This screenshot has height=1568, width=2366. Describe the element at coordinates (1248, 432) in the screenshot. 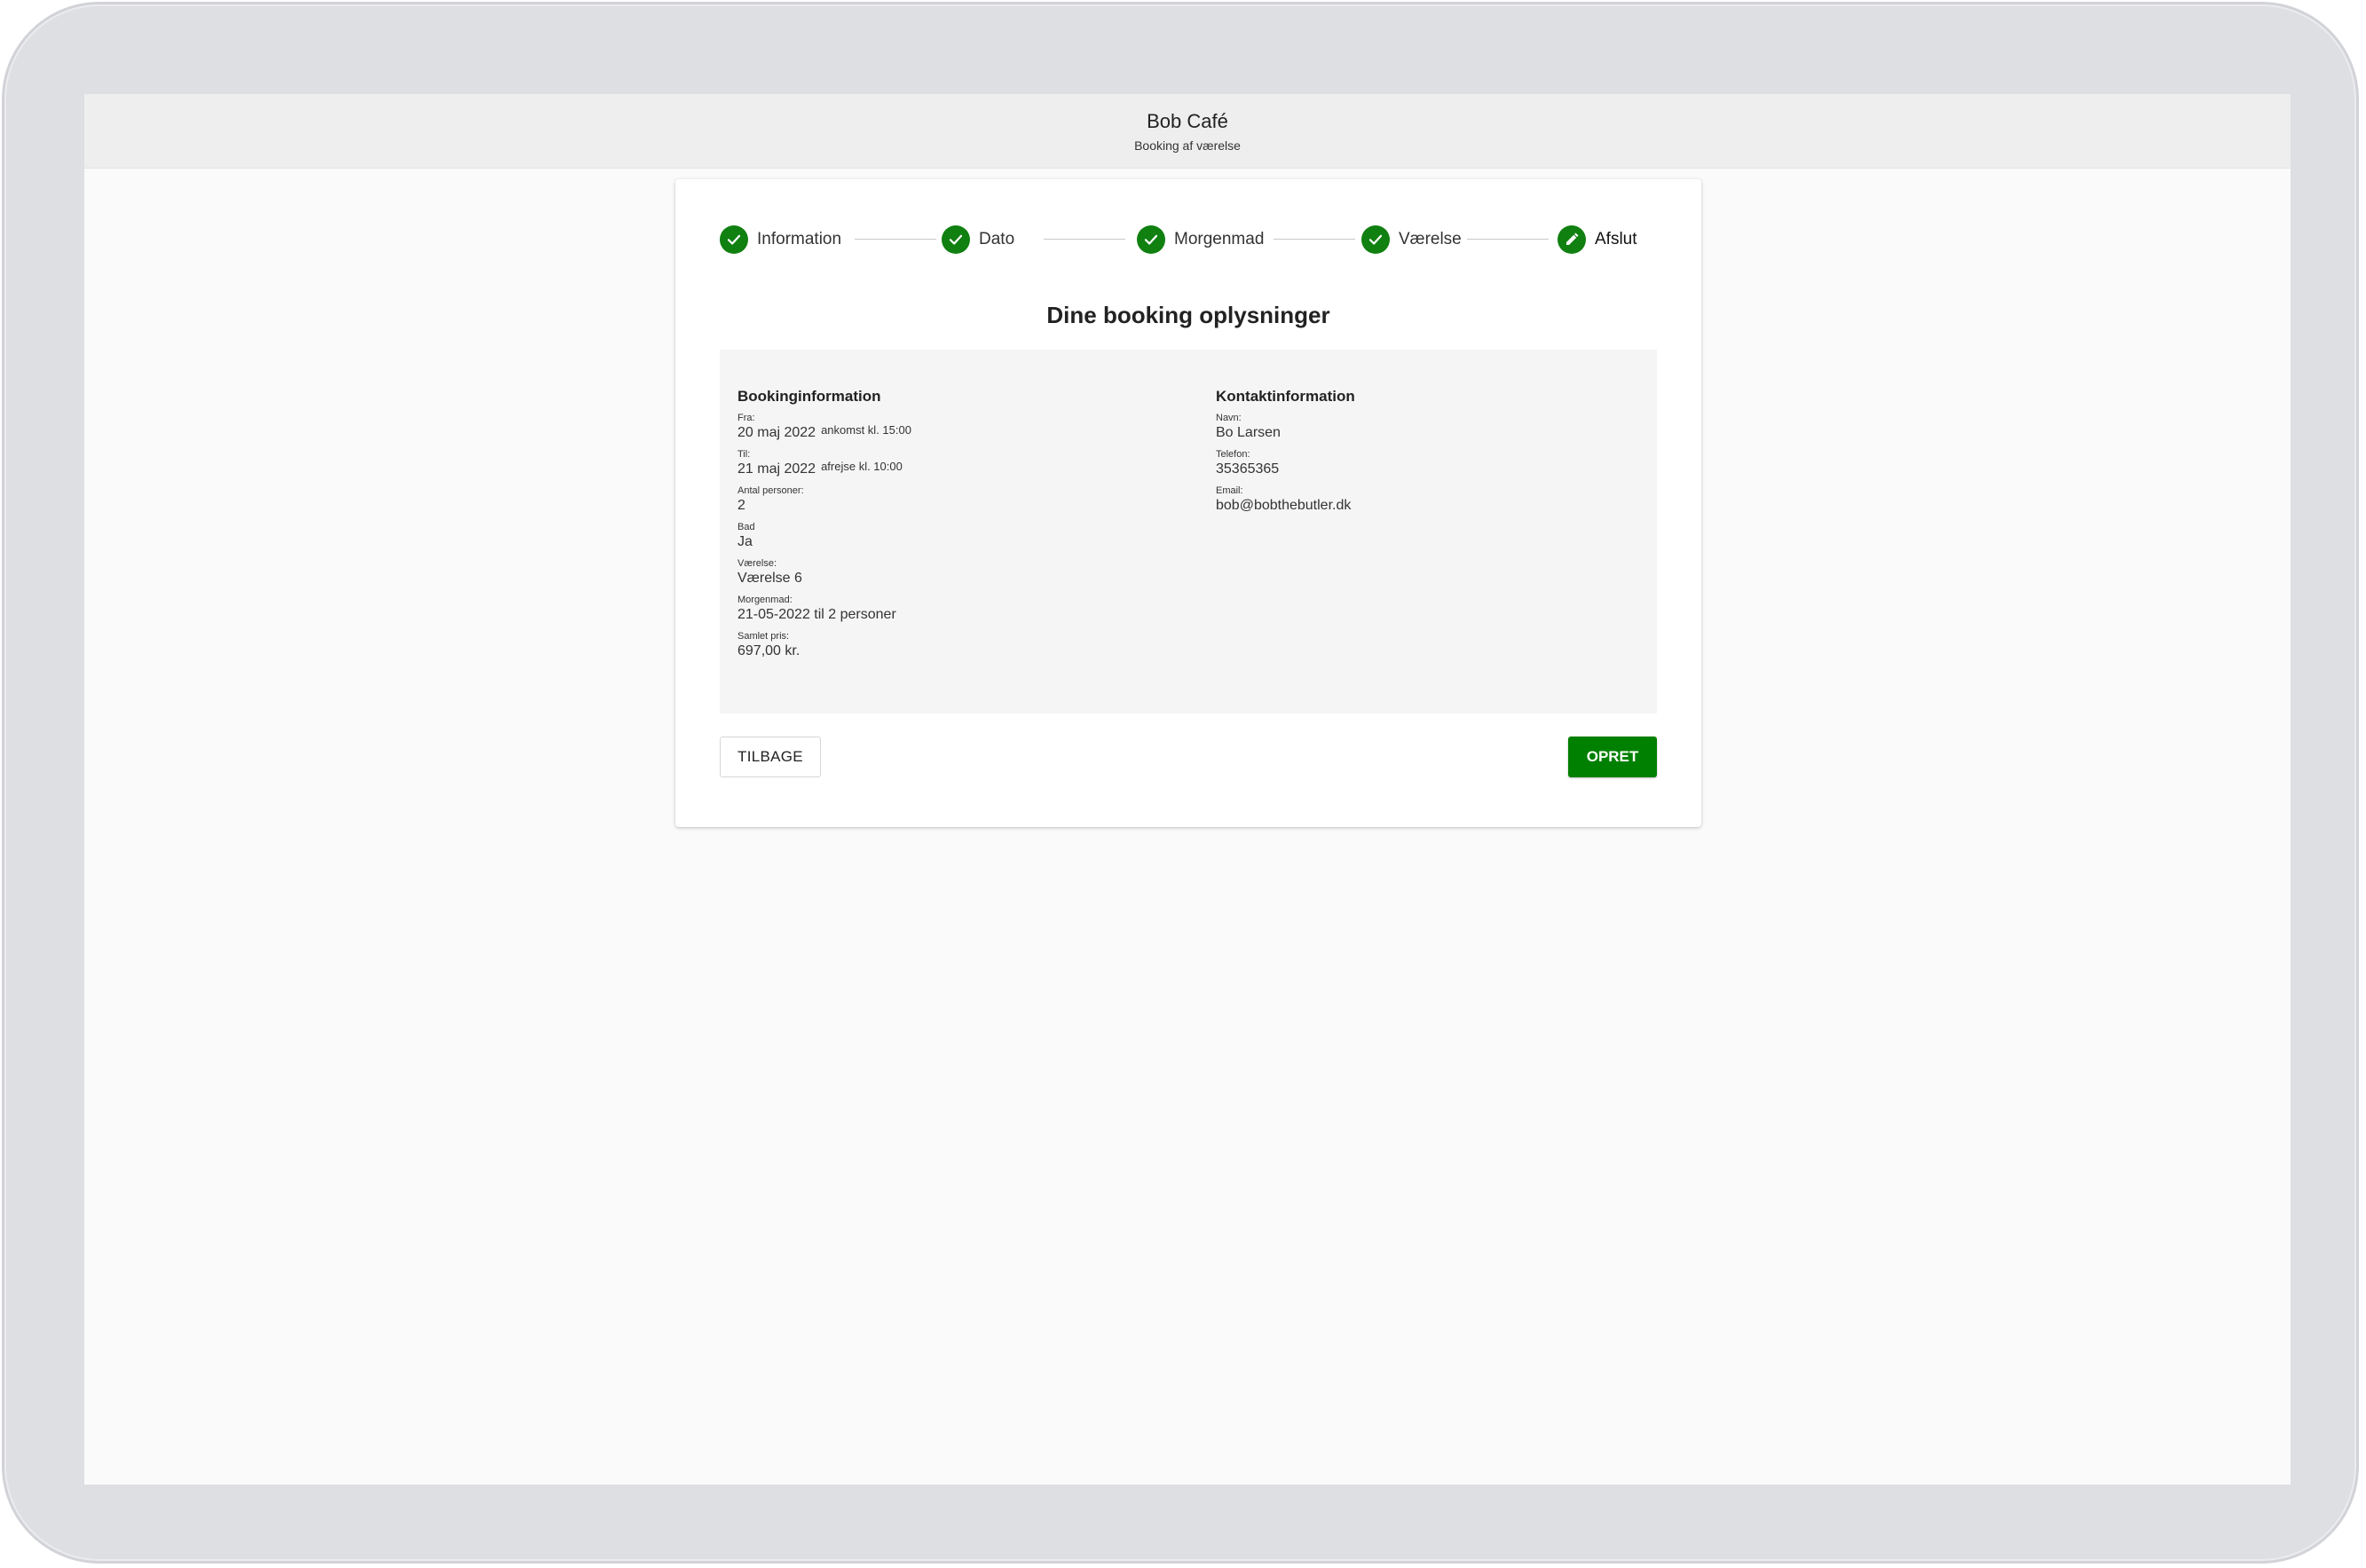

I see `name-value: Bo Larsen` at that location.